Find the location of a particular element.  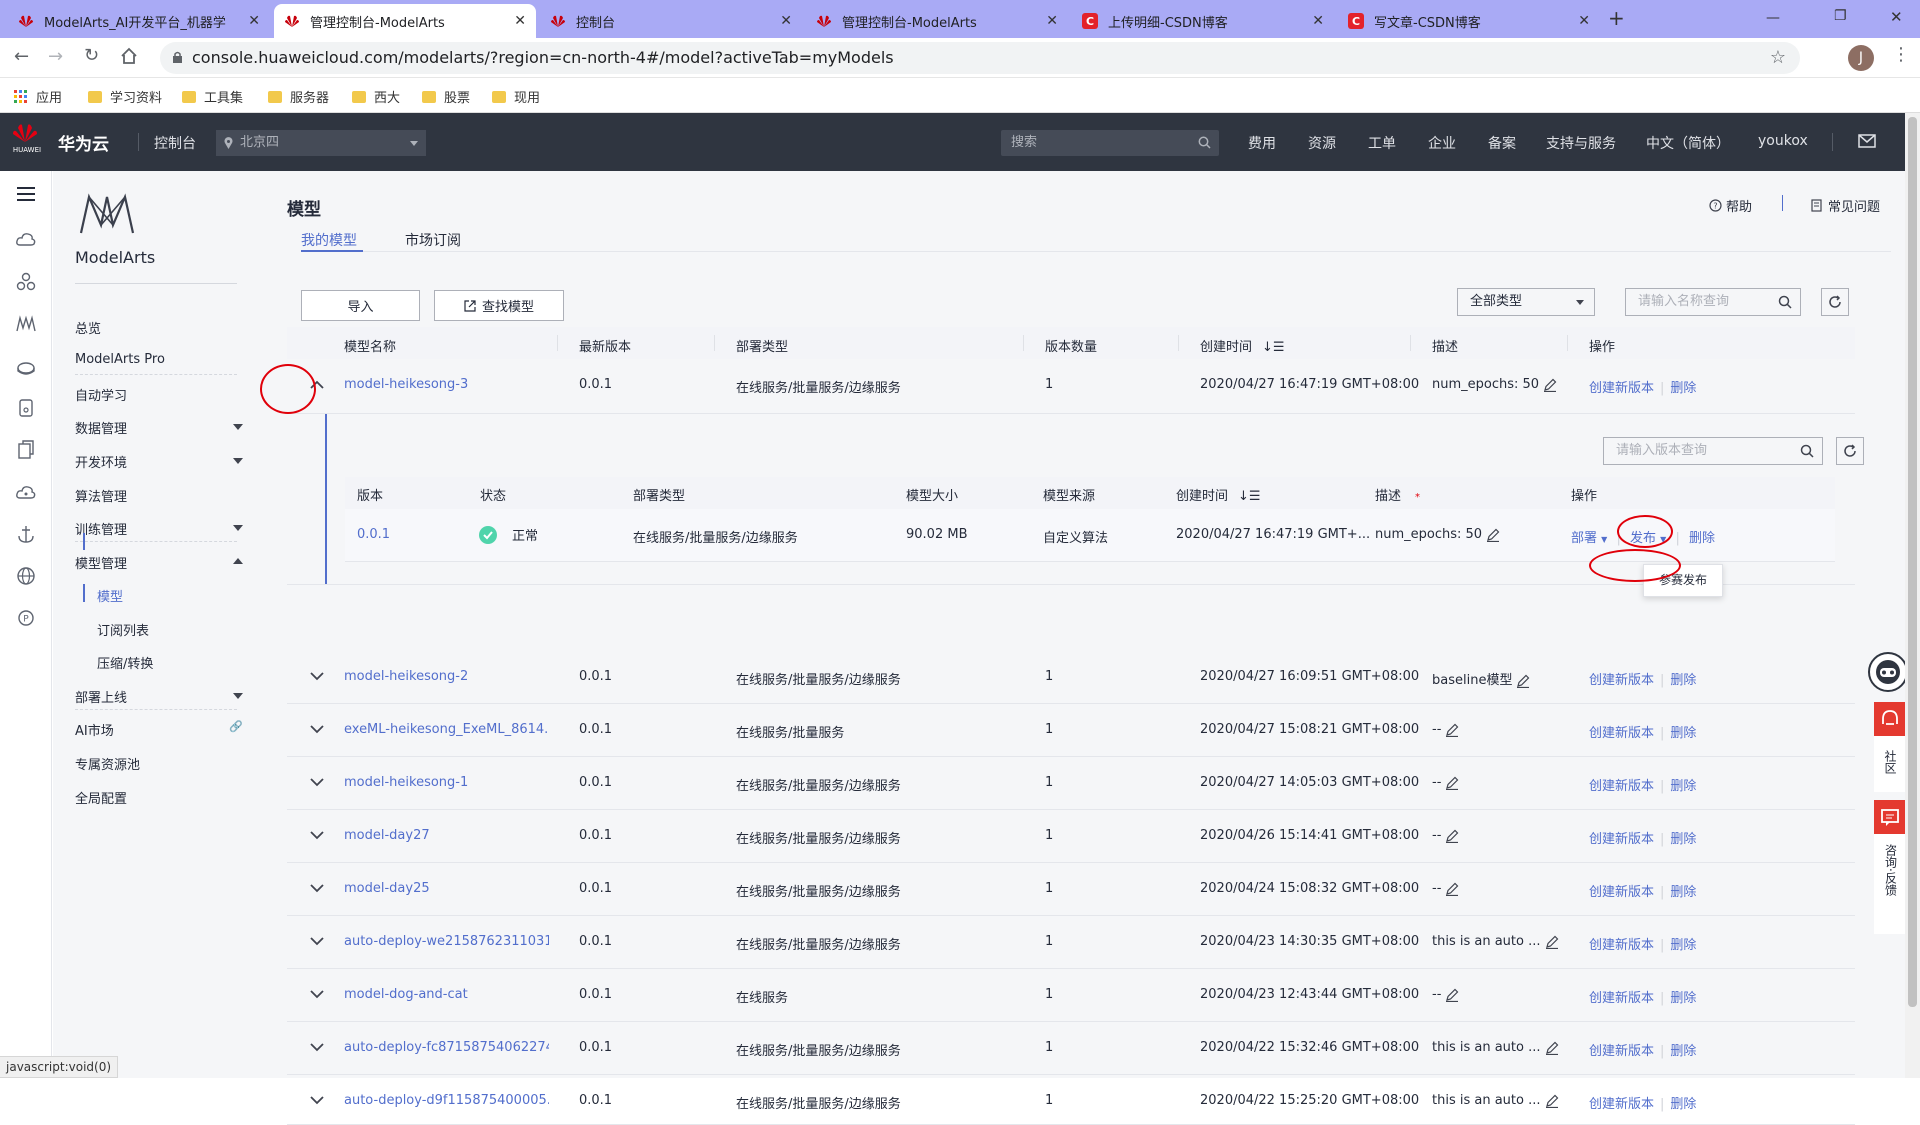

type-filter-select: 全部类型 is located at coordinates (1526, 302).